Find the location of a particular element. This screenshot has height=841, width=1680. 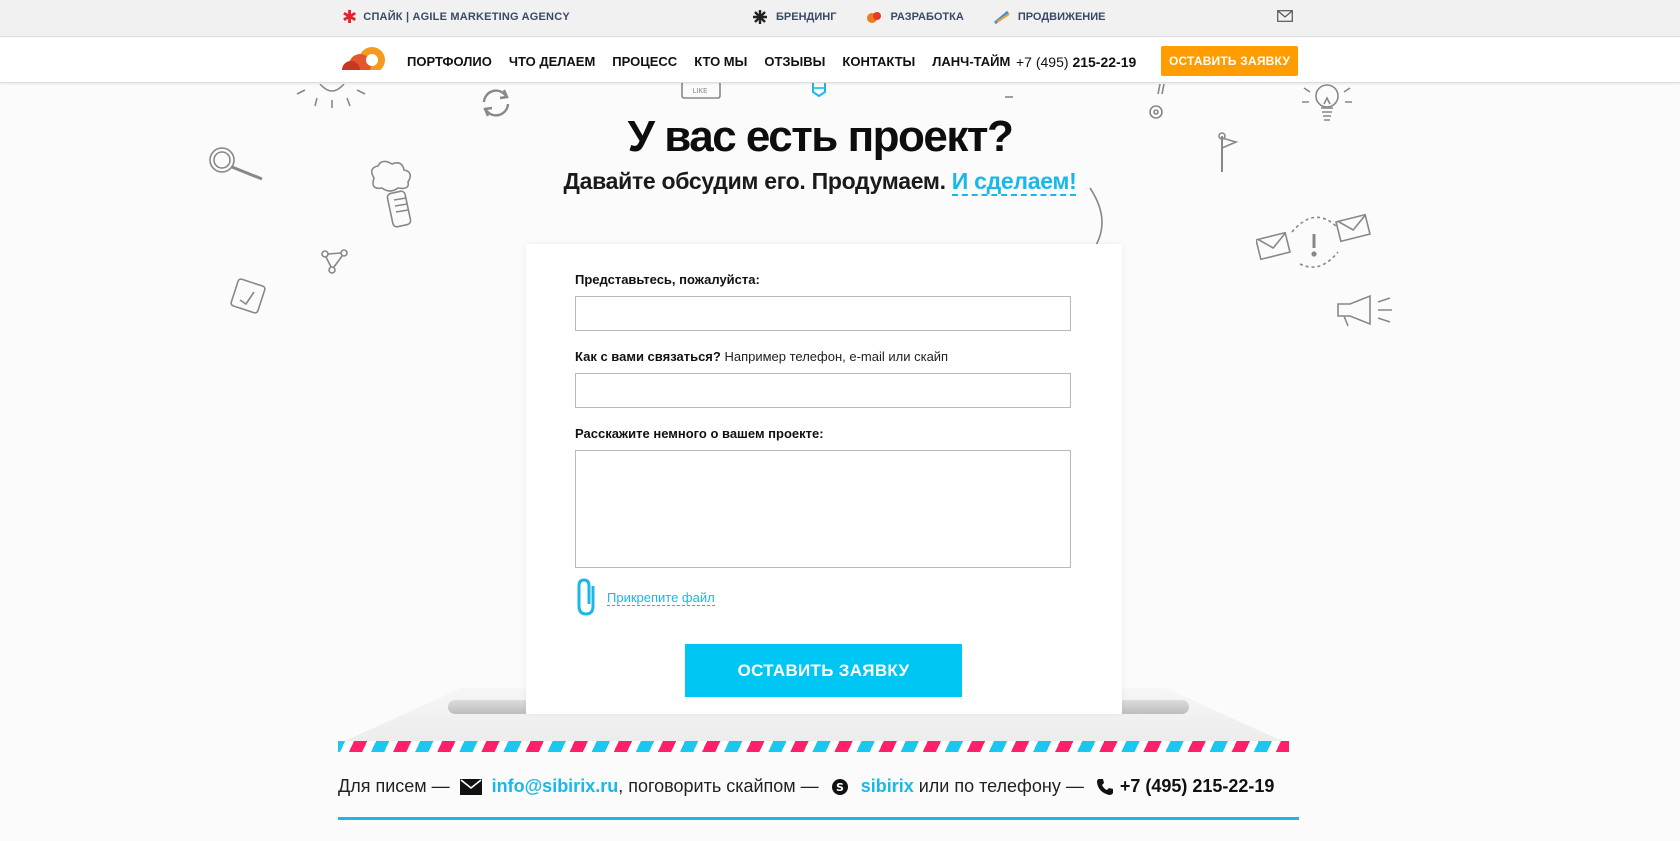

agency-link: ✱ СПАЙК | AGILE MARKETING AGENCY is located at coordinates (456, 17).